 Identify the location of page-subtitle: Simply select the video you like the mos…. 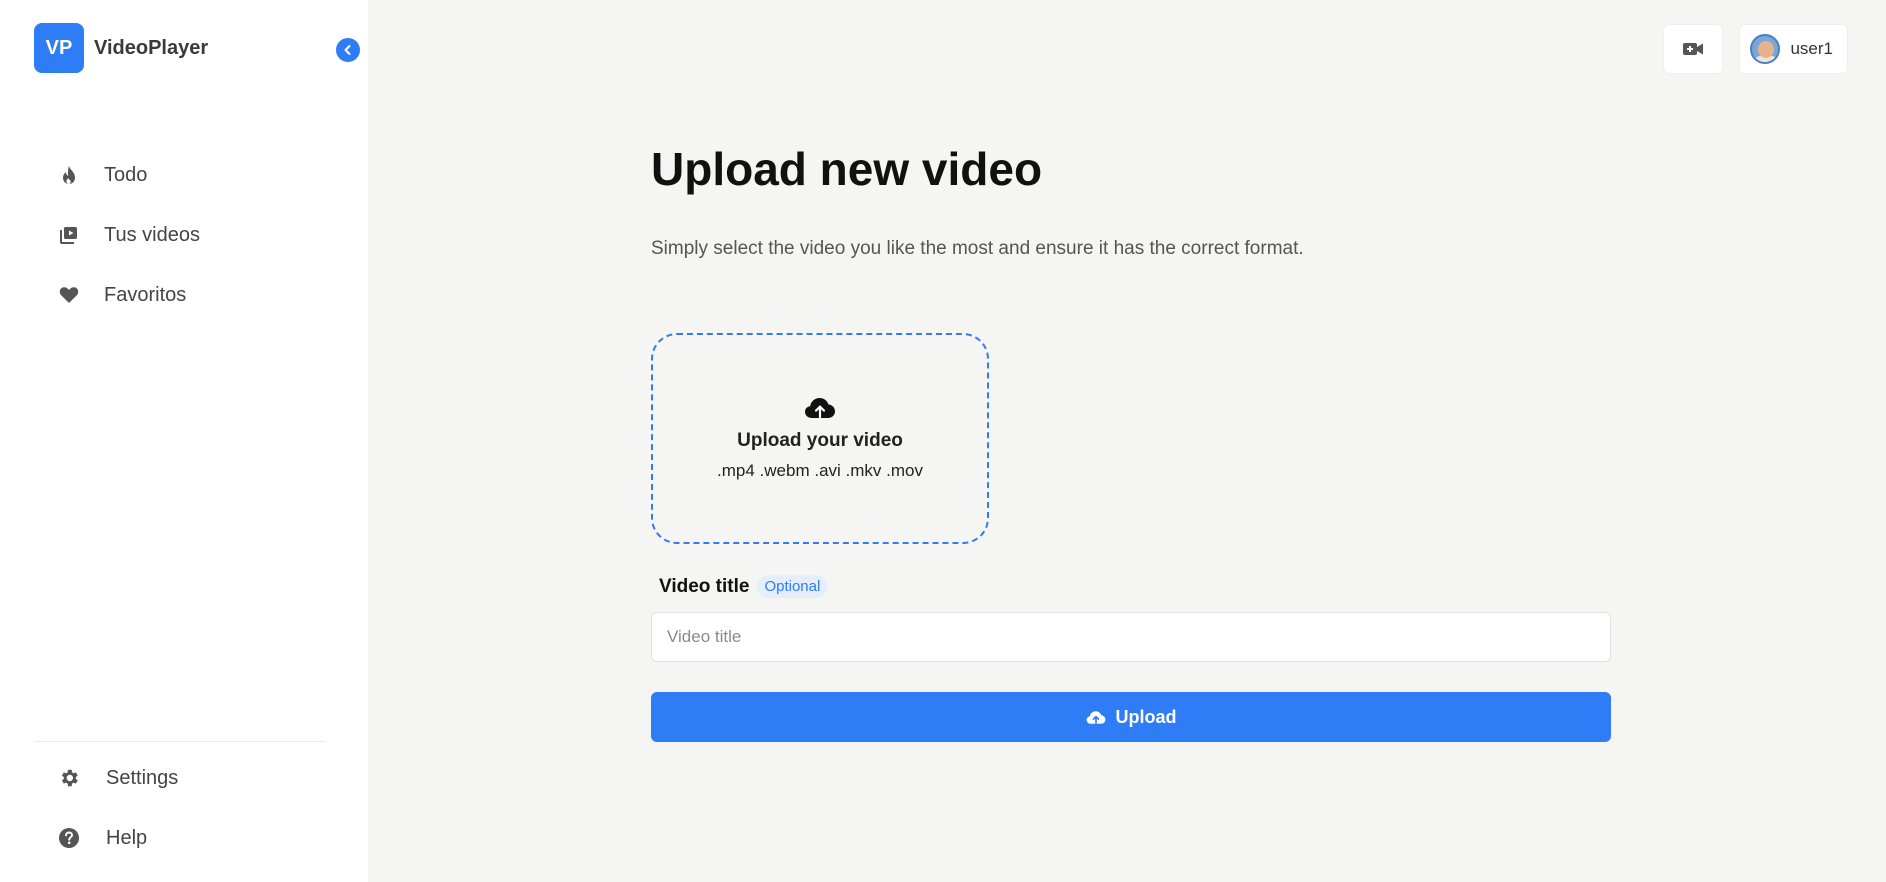
(977, 248).